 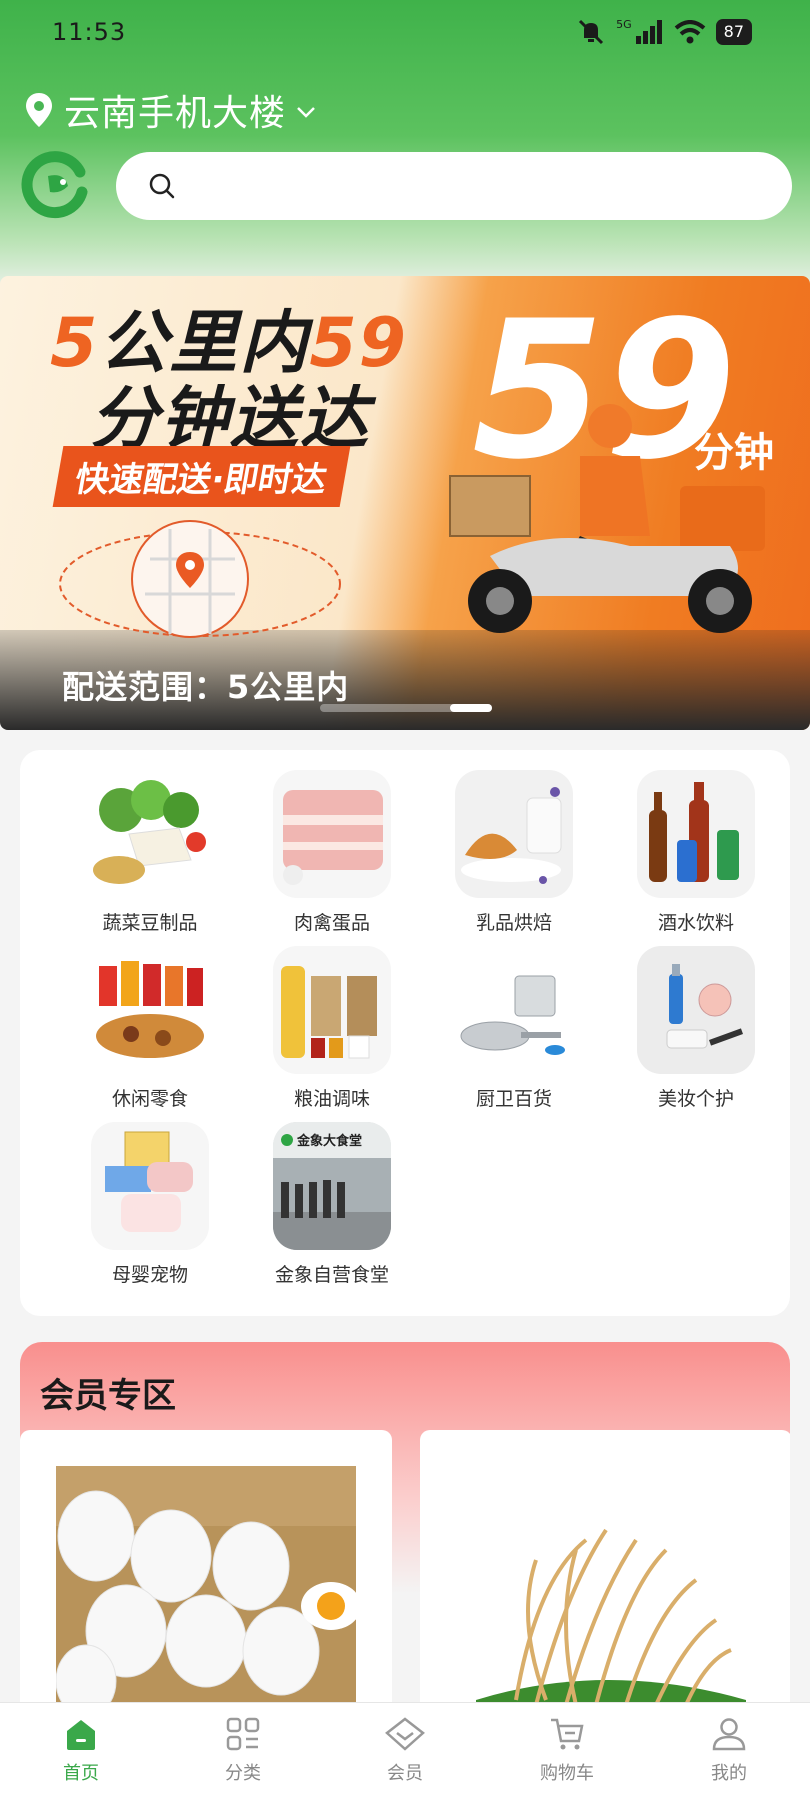 What do you see at coordinates (331, 1099) in the screenshot?
I see `category-label: 粮油调味` at bounding box center [331, 1099].